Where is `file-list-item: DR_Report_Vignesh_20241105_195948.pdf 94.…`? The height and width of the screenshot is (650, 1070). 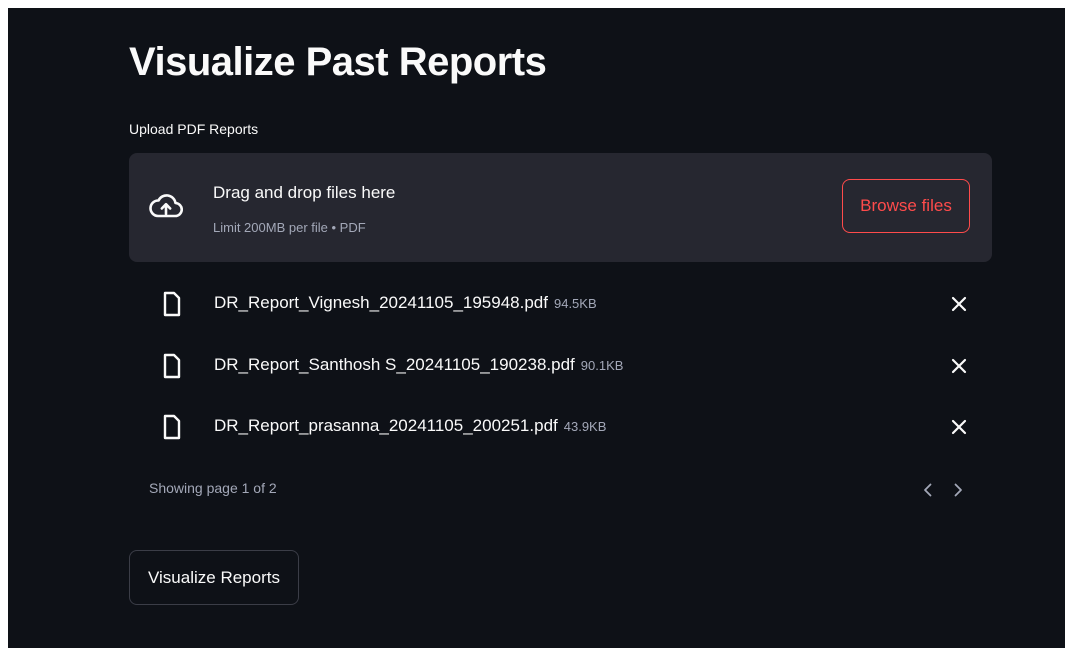
file-list-item: DR_Report_Vignesh_20241105_195948.pdf 94.… is located at coordinates (560, 306).